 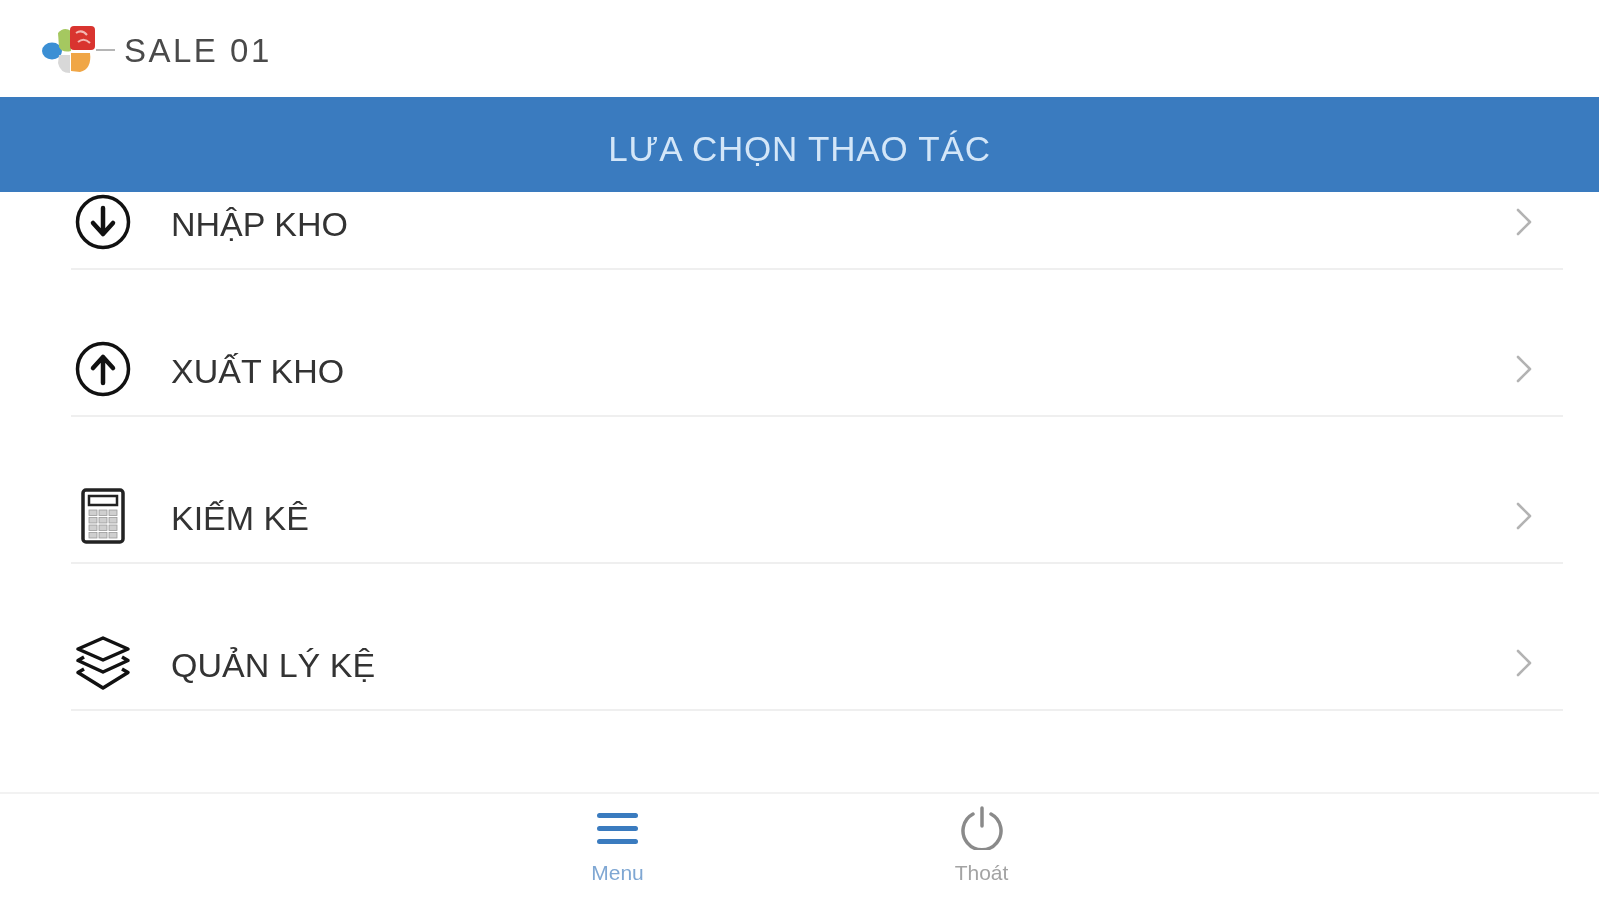 I want to click on menu-item: NHẬP KHO, so click(x=817, y=231).